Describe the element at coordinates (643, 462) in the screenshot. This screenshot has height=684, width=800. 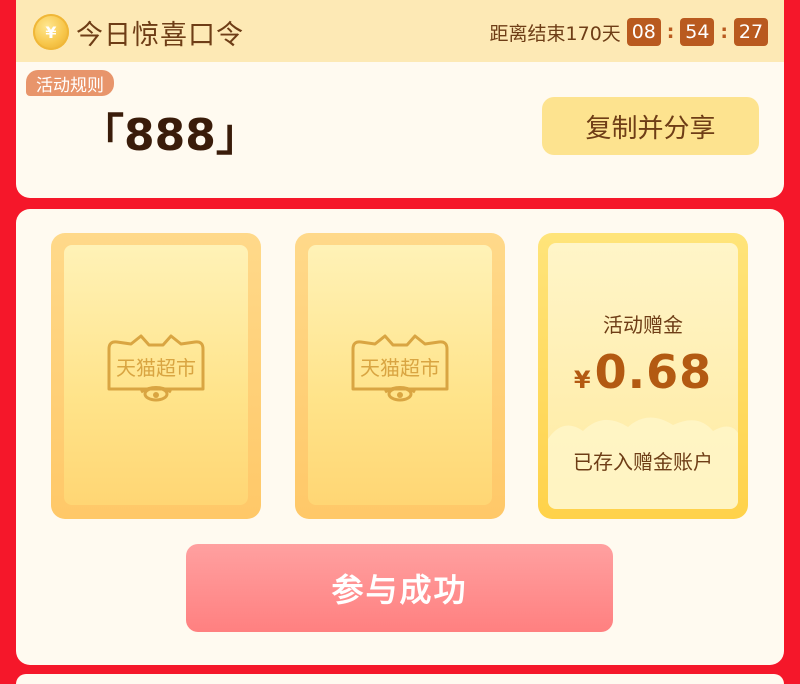
I see `prize-note: 已存入赠金账户` at that location.